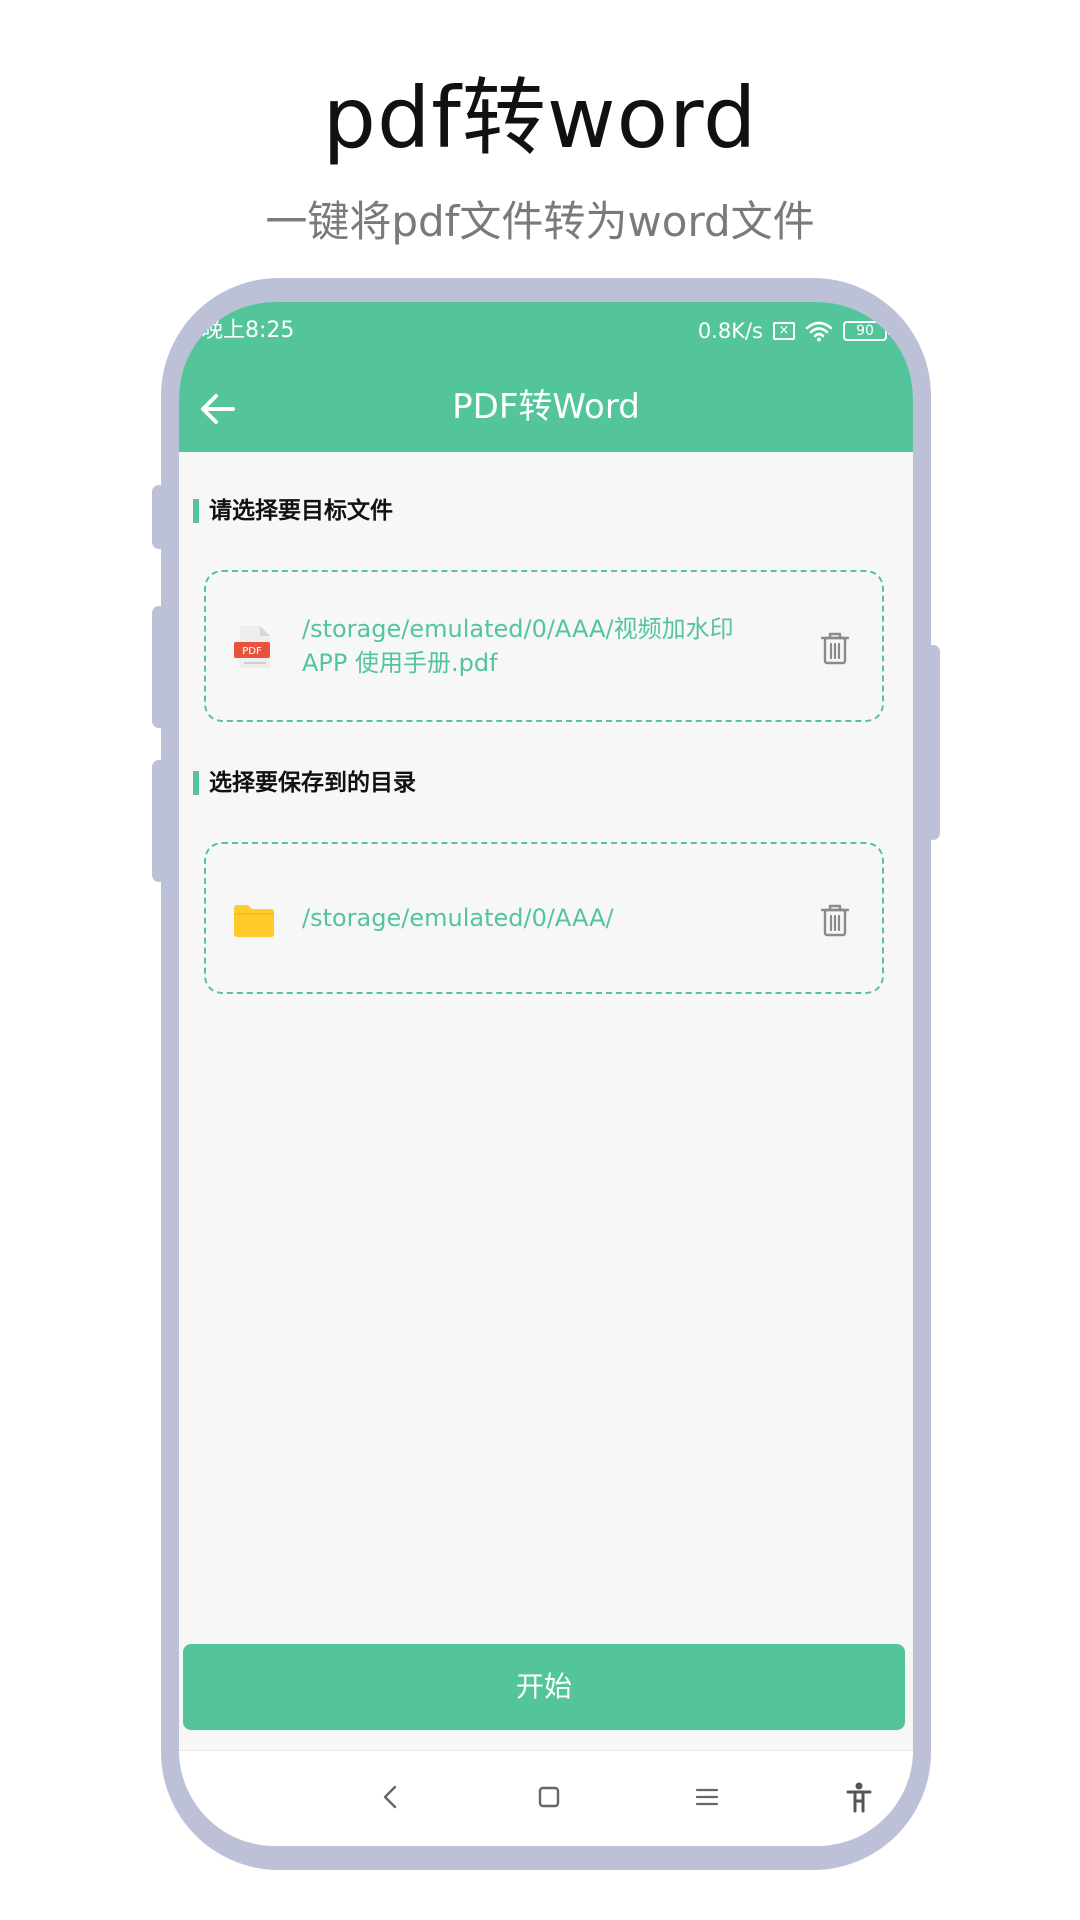 The width and height of the screenshot is (1080, 1920). I want to click on app-header: 晚上8:25 0.8K/s × 90 PDF转Word, so click(546, 377).